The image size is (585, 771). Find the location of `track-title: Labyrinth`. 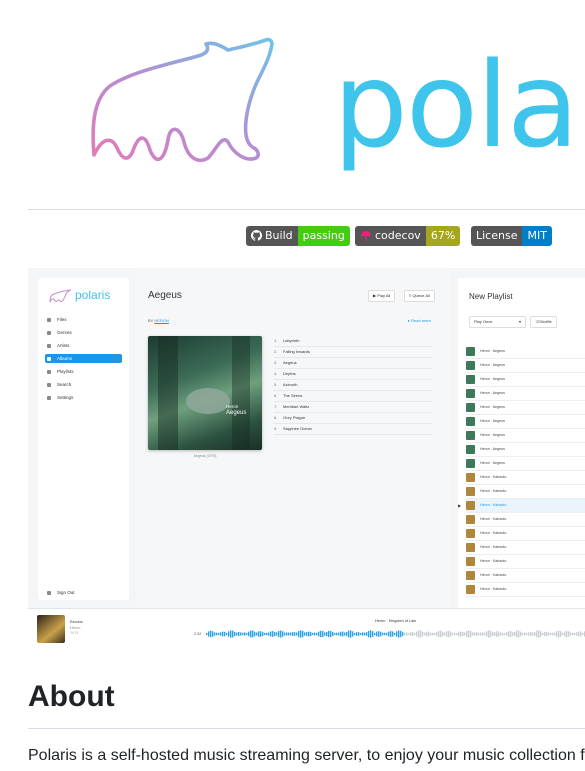

track-title: Labyrinth is located at coordinates (291, 340).